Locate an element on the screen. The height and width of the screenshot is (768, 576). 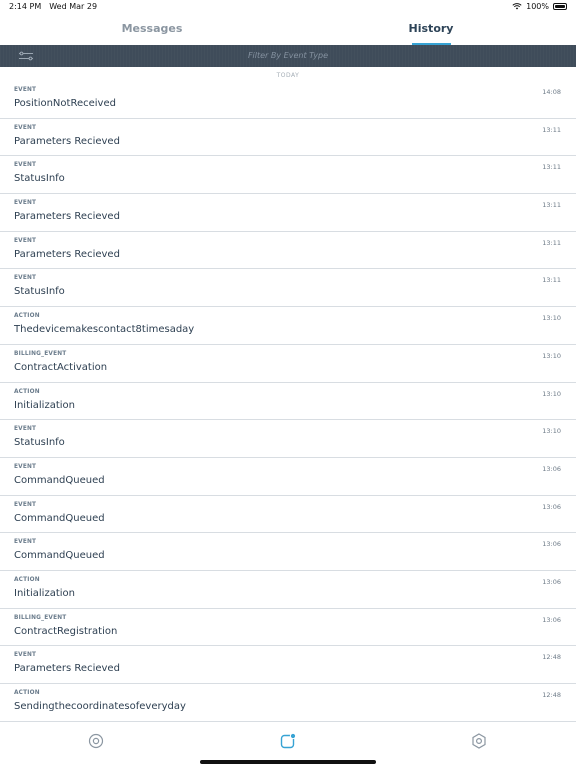
top-tabs: Messages History is located at coordinates (288, 29).